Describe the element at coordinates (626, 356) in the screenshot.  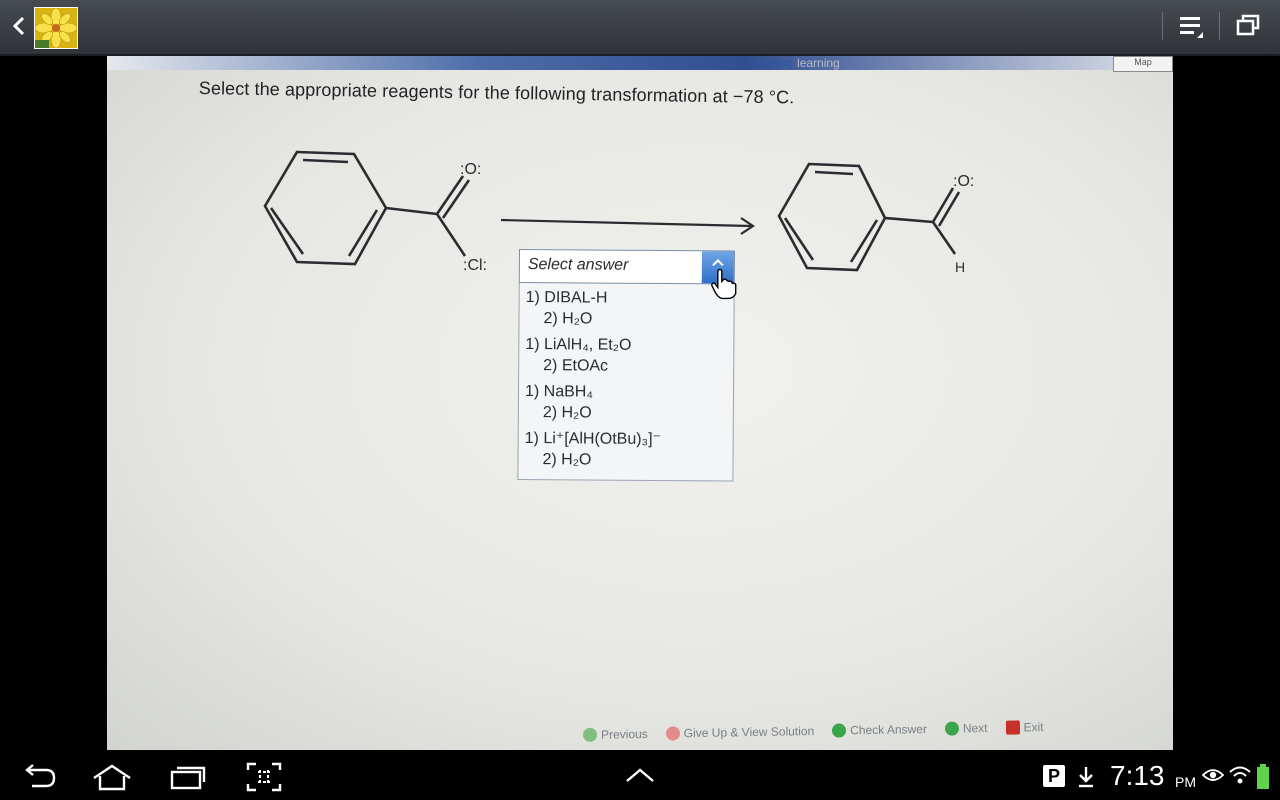
I see `option-lialh4: 1) LiAlH₄, Et₂O 2) EtOAc` at that location.